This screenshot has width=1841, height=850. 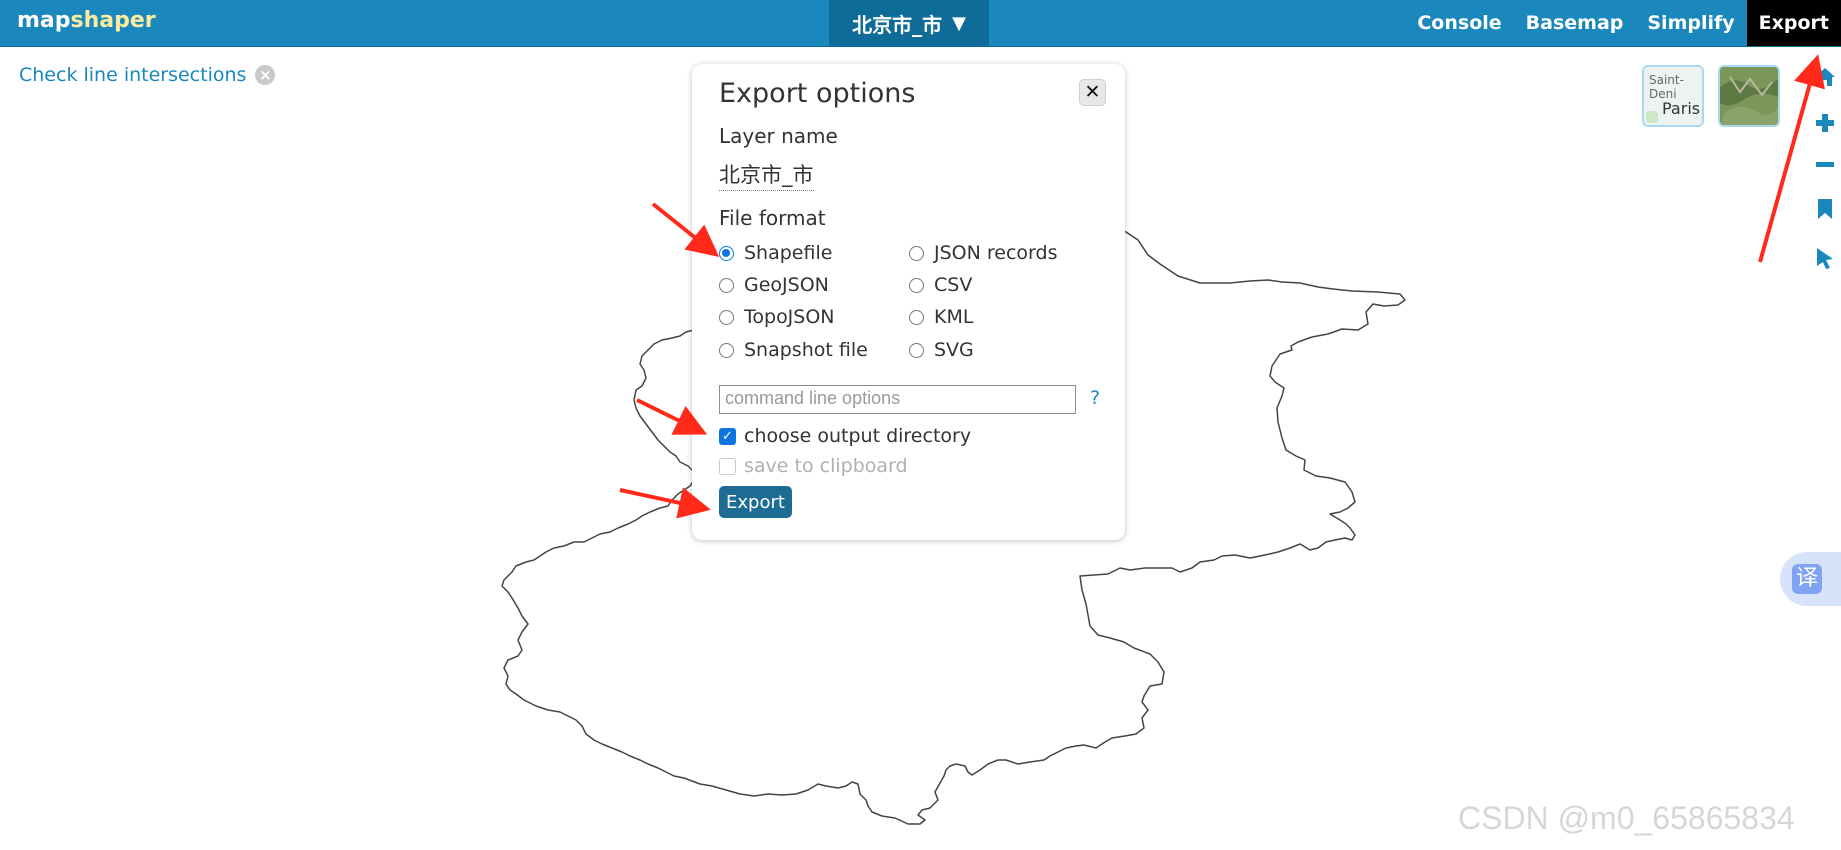 I want to click on pointer-icon, so click(x=1825, y=258).